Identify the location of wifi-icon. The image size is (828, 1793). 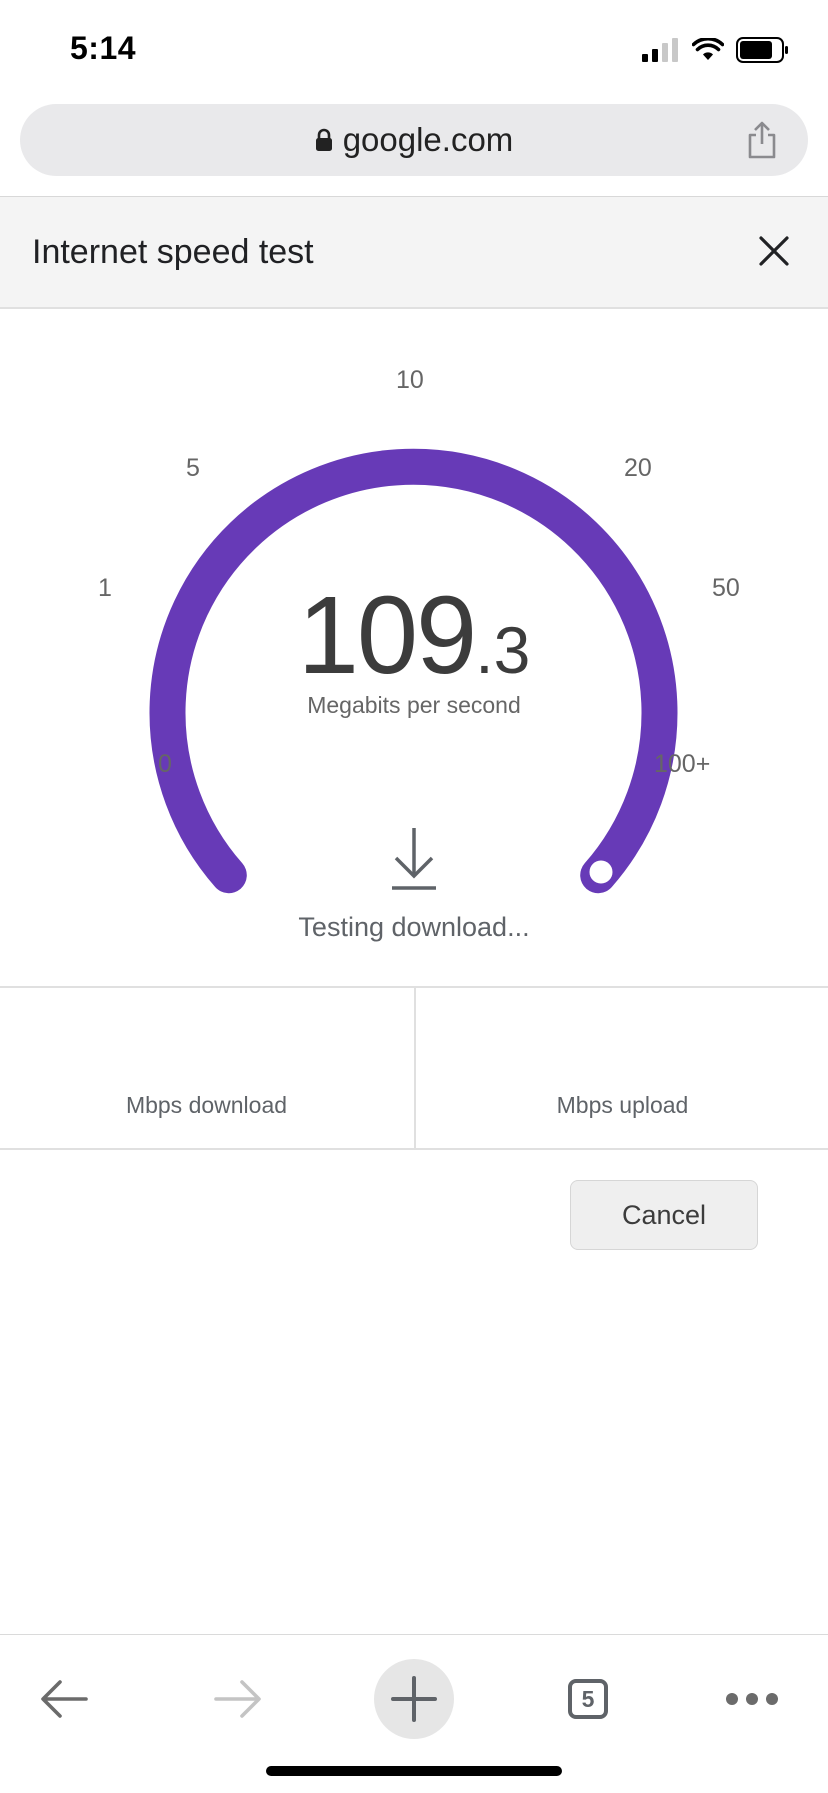
(708, 49).